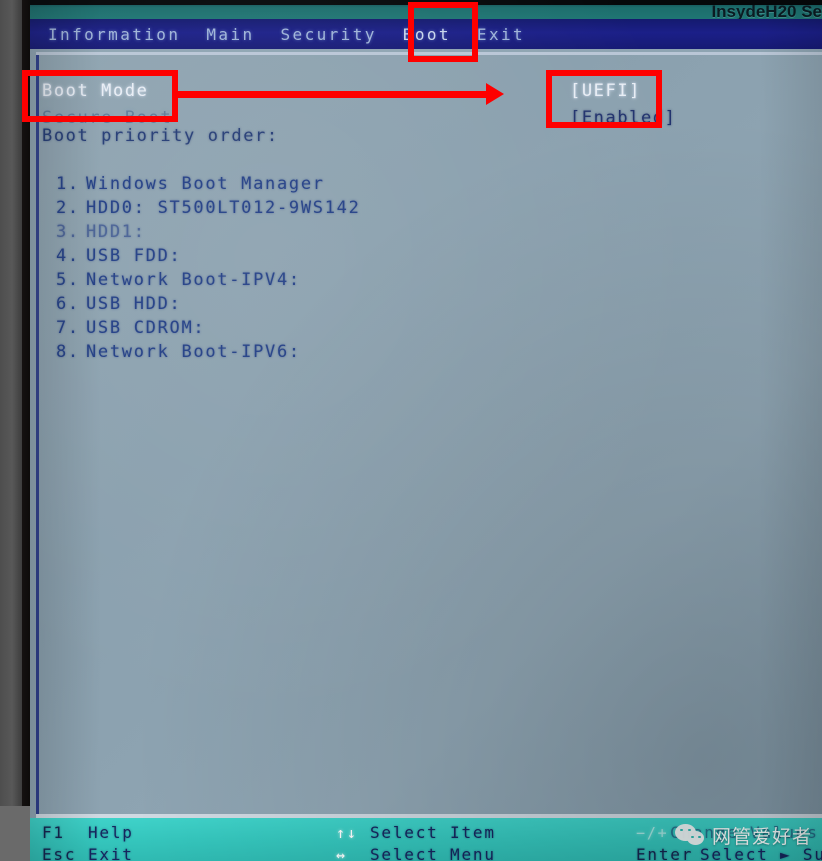  I want to click on left-right-arrow-icon: ↔, so click(341, 853).